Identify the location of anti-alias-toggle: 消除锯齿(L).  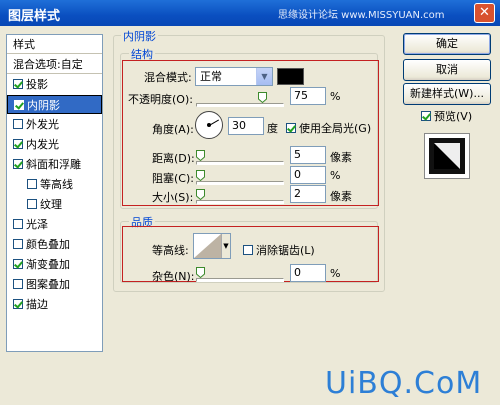
(279, 250).